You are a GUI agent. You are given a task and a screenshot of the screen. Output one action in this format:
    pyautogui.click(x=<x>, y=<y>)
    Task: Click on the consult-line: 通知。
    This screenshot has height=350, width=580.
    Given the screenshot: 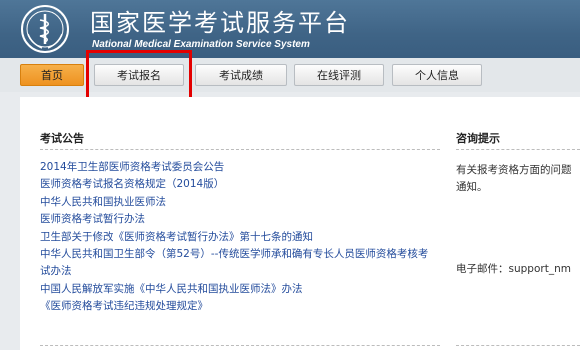 What is the action you would take?
    pyautogui.click(x=472, y=187)
    